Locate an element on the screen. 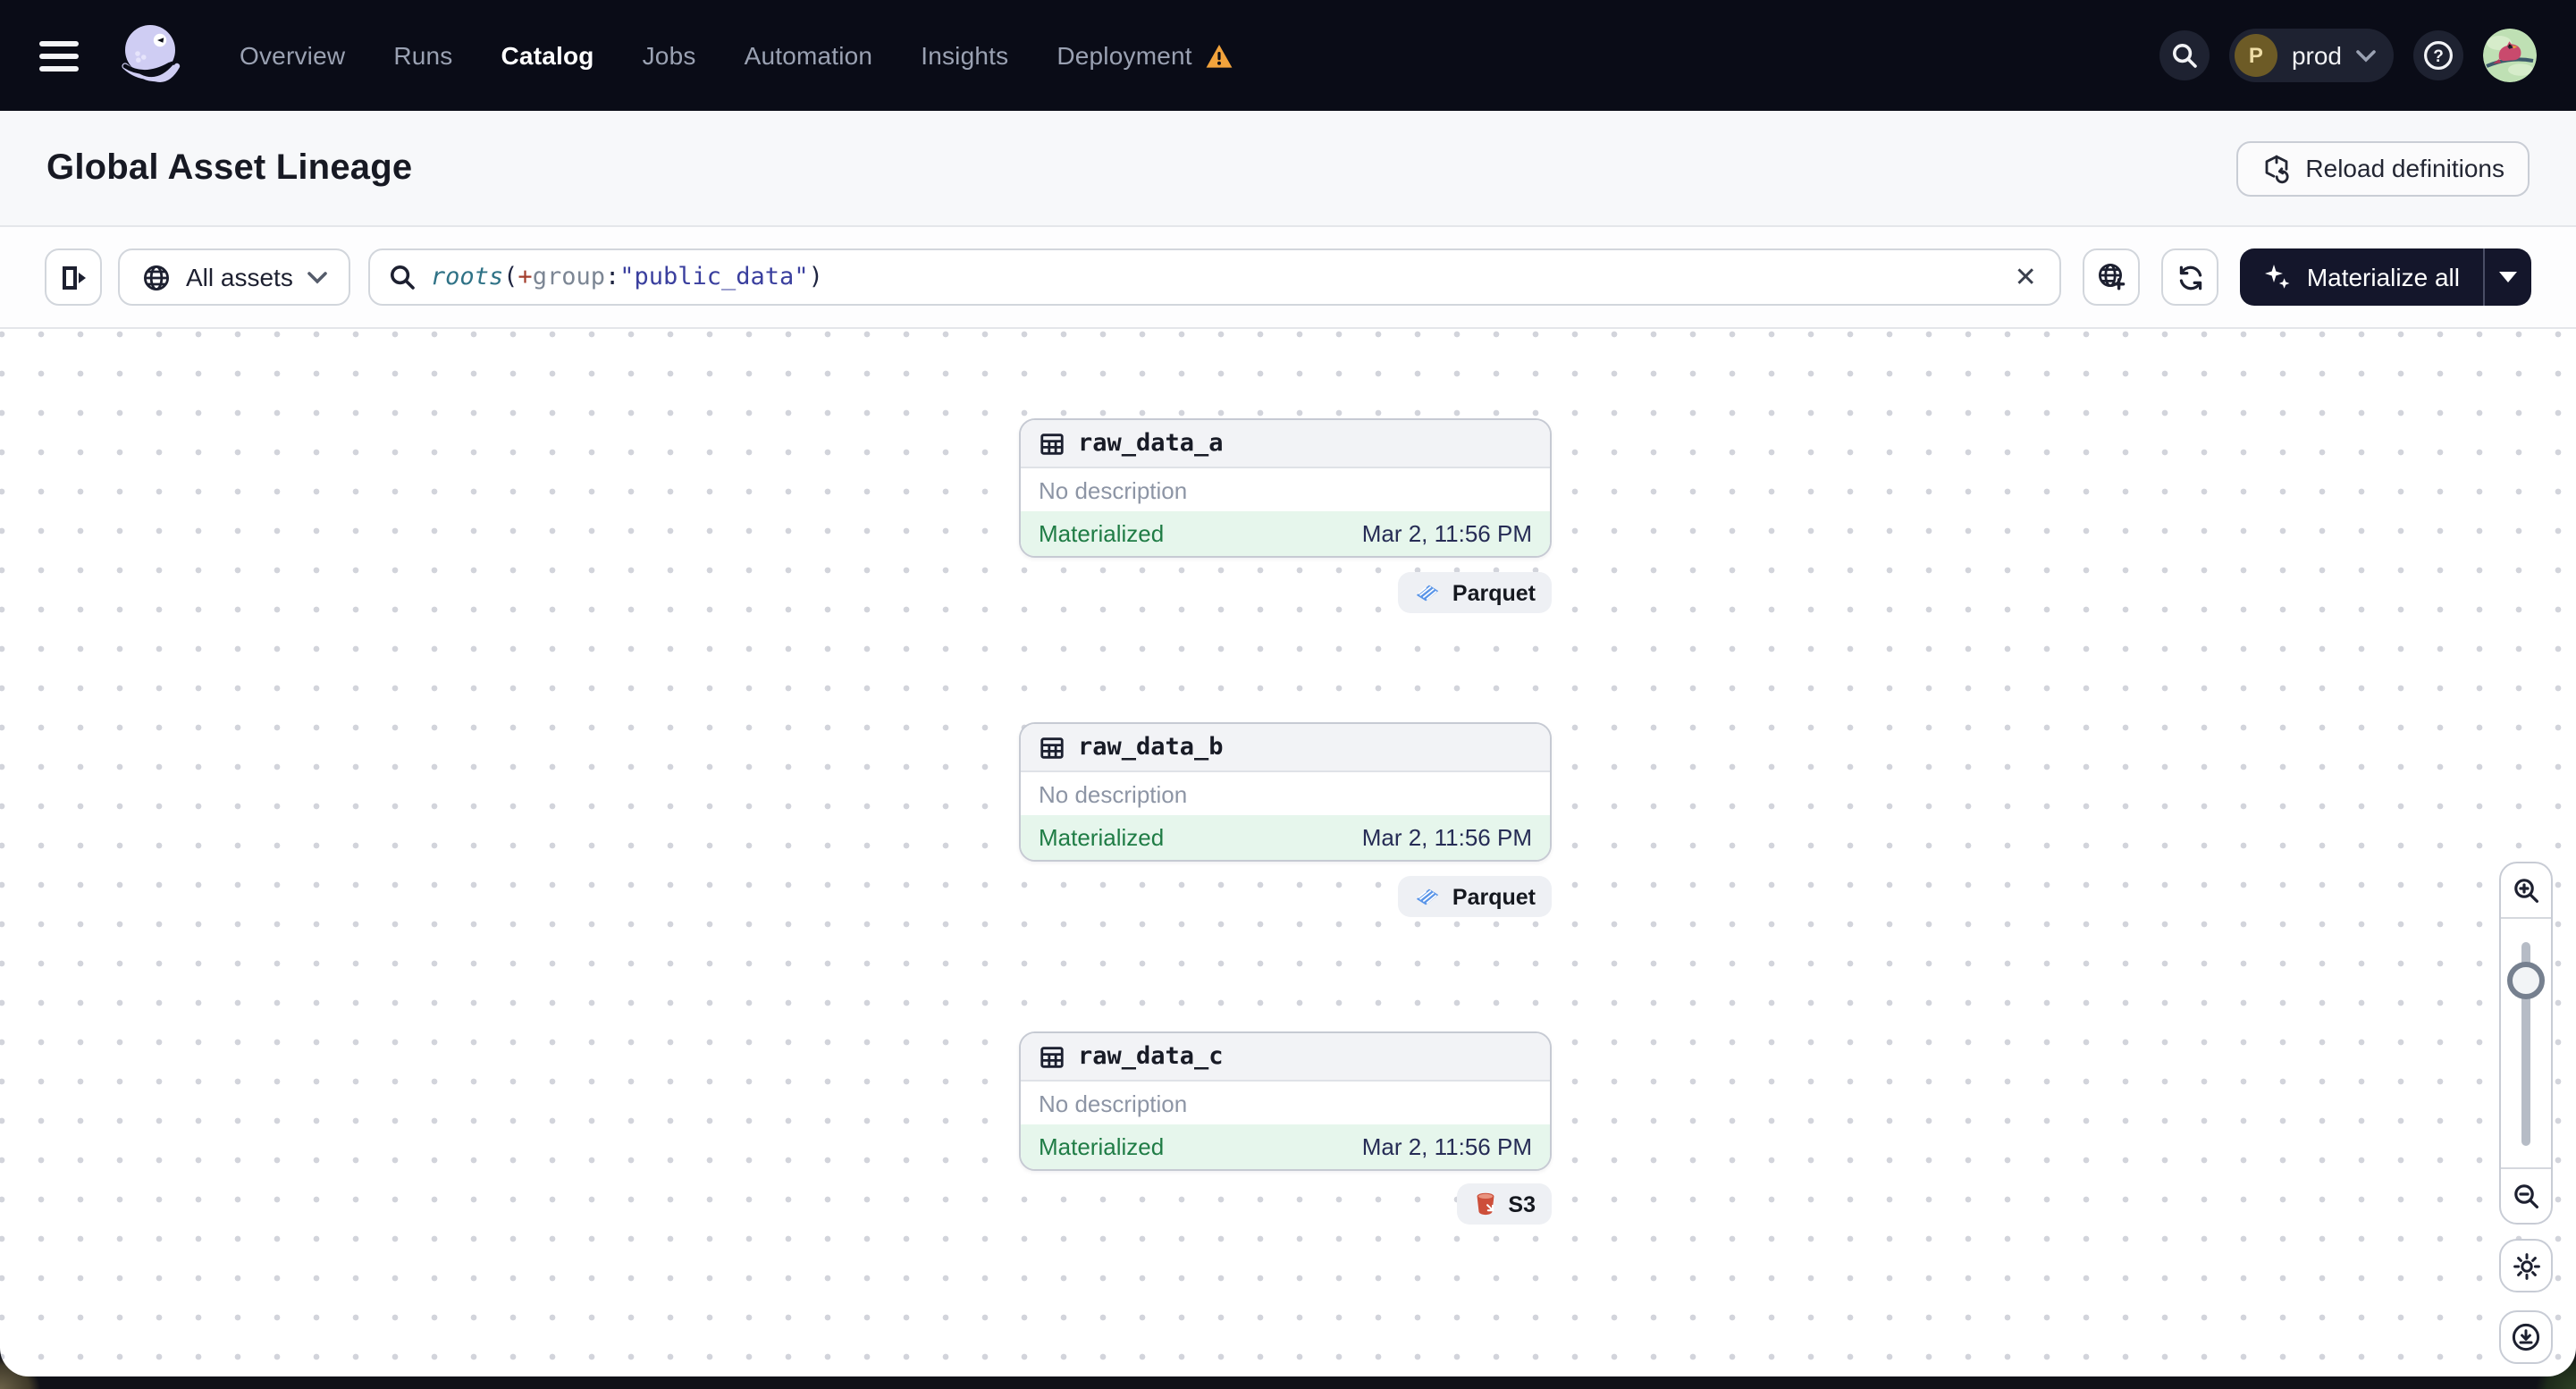 The width and height of the screenshot is (2576, 1389). lineage-toolbar: All assets roots(+group:"public_data") ✕ is located at coordinates (1288, 278).